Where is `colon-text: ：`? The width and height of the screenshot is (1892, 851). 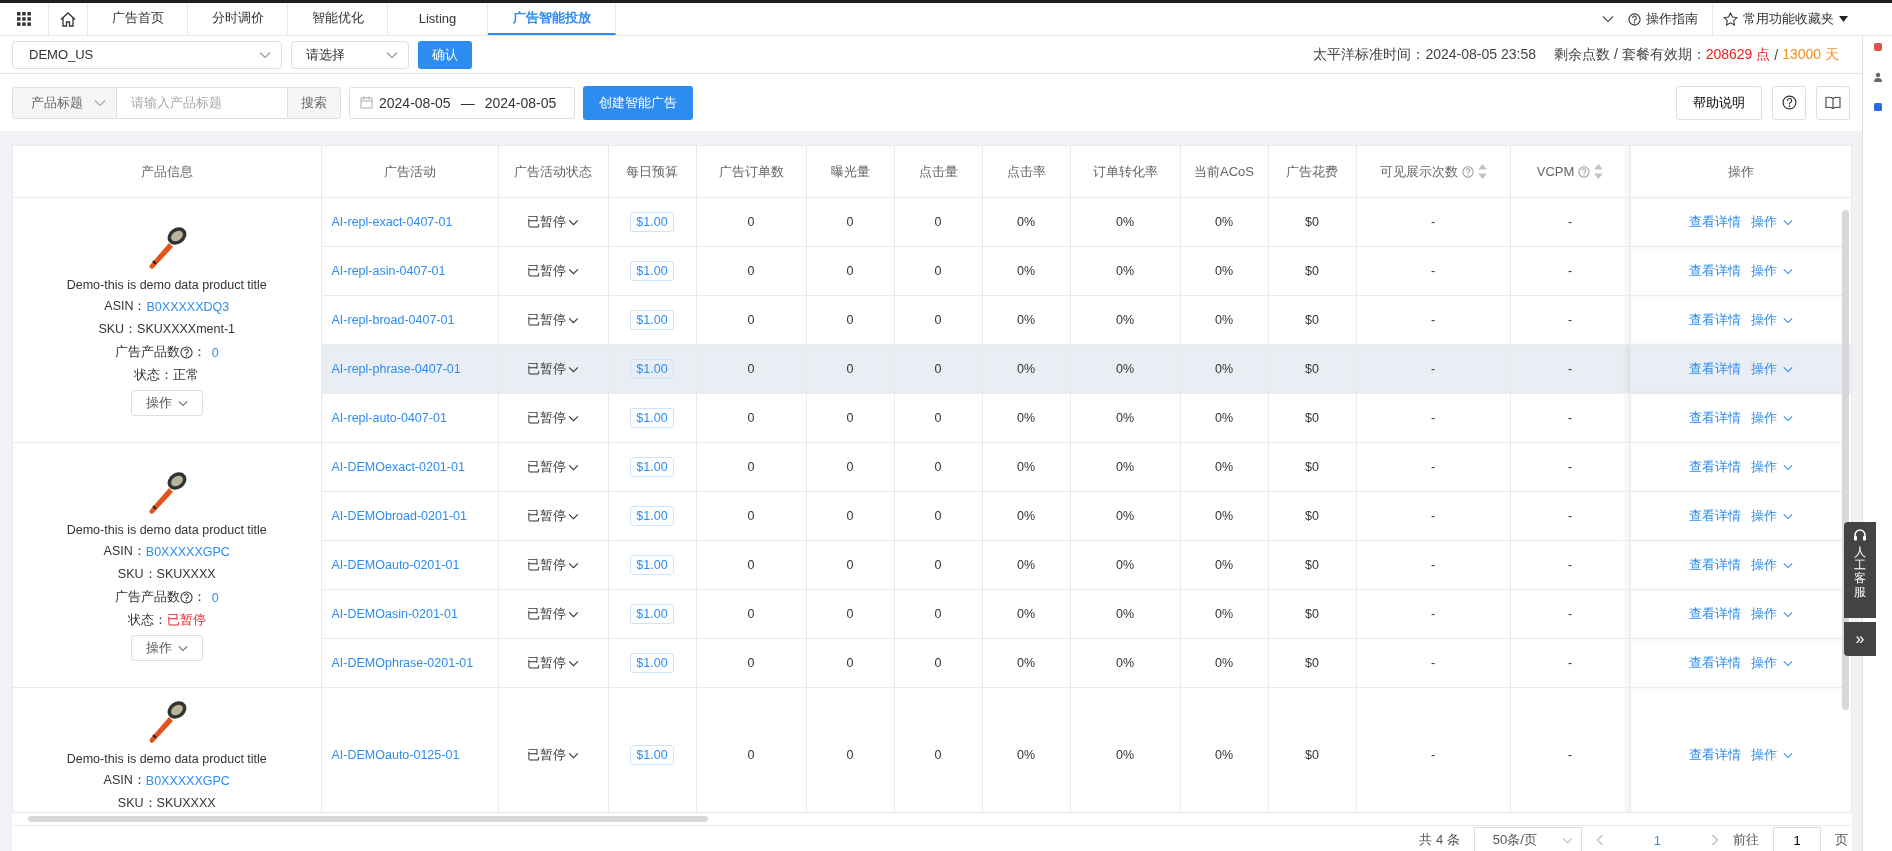 colon-text: ： is located at coordinates (199, 352).